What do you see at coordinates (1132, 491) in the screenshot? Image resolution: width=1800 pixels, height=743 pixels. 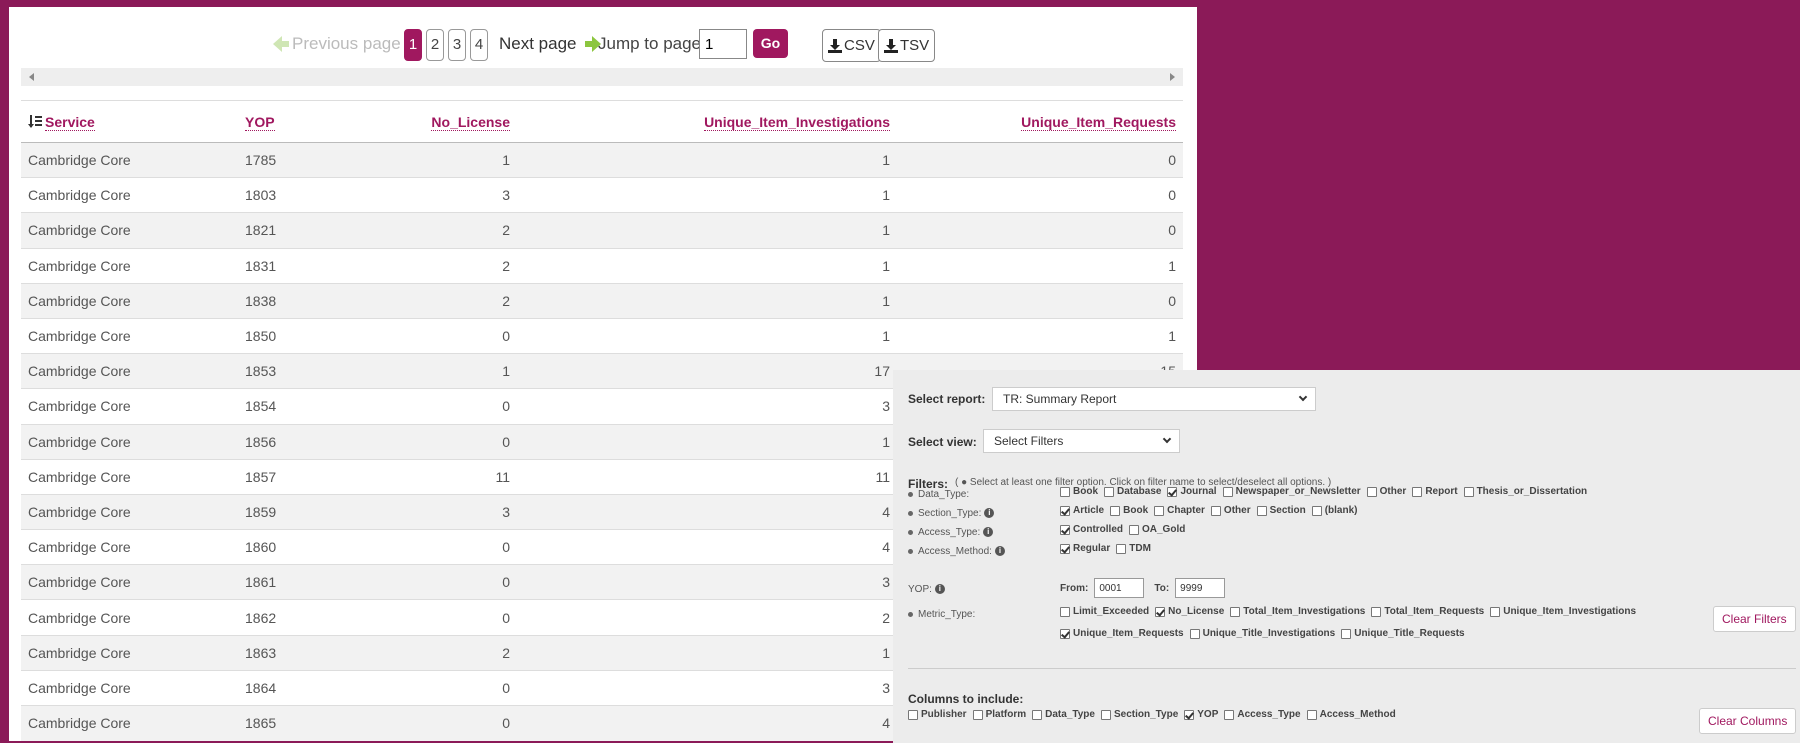 I see `option-database: Database` at bounding box center [1132, 491].